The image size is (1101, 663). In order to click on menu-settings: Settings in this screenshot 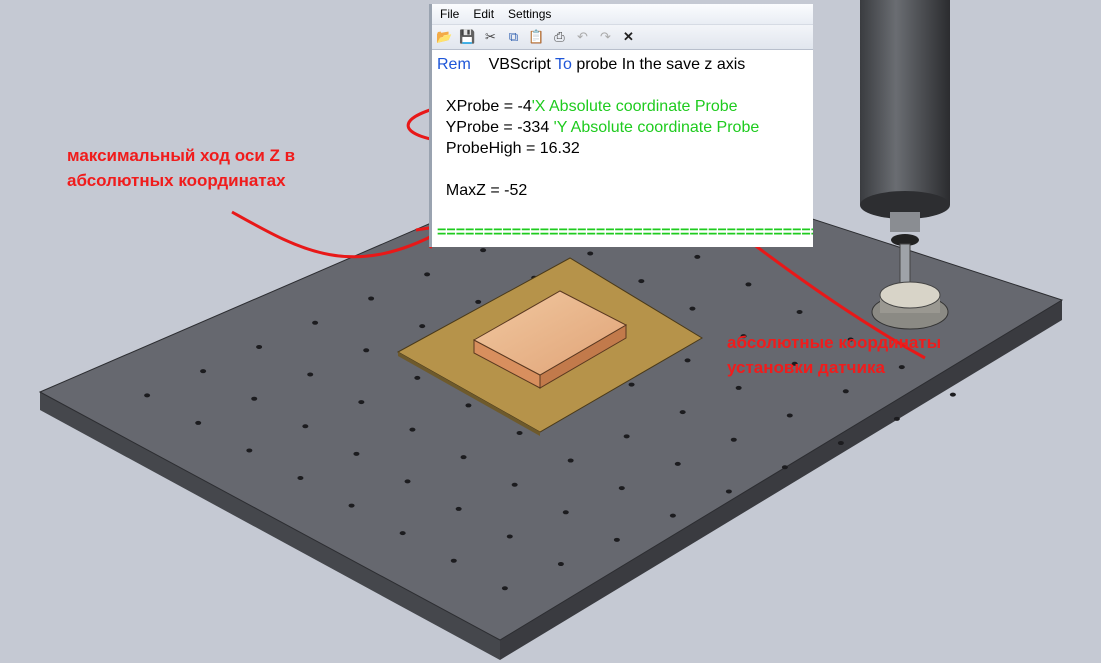, I will do `click(529, 14)`.